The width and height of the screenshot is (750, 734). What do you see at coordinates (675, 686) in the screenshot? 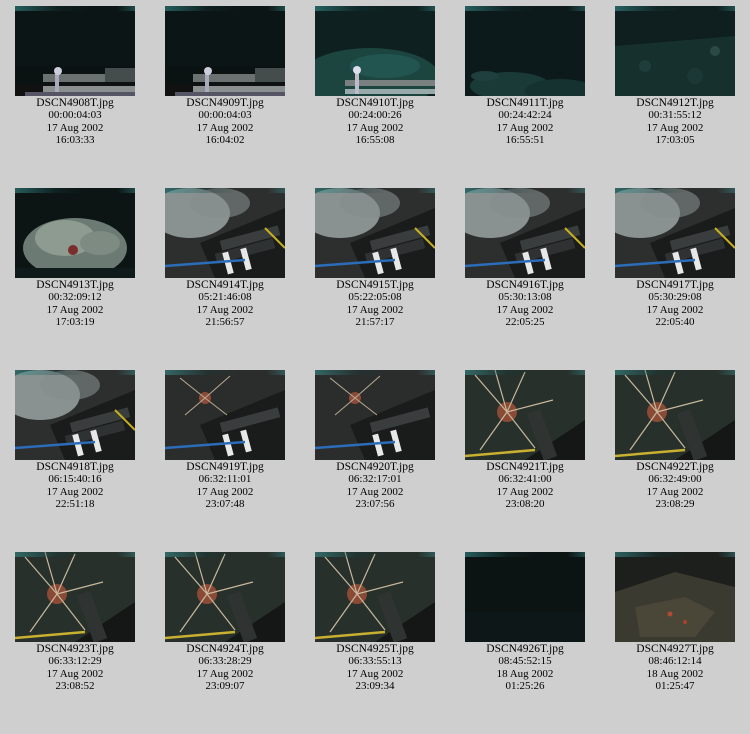
I see `clock-time-label: 01:25:47` at bounding box center [675, 686].